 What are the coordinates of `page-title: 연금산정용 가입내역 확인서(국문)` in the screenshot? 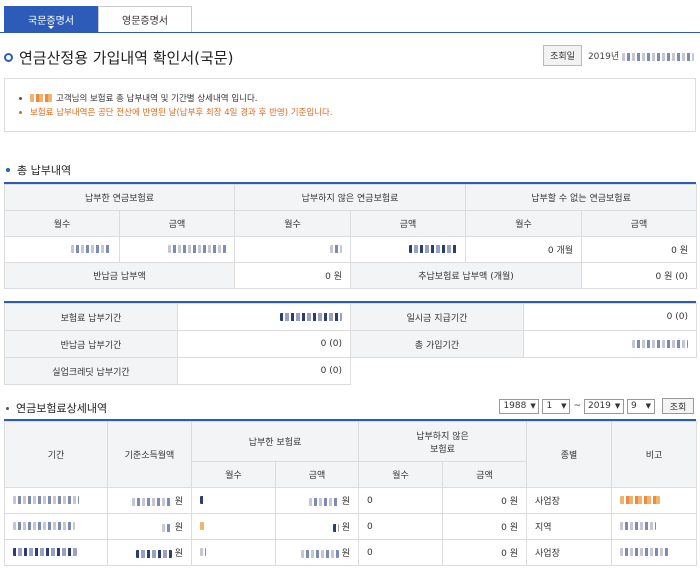 It's located at (118, 57).